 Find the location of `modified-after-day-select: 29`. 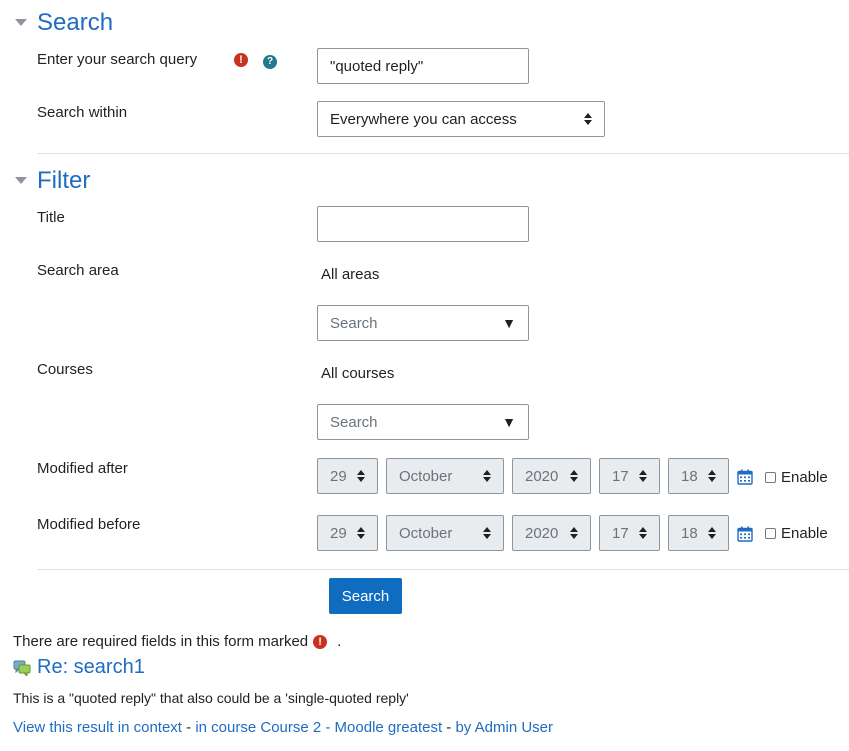

modified-after-day-select: 29 is located at coordinates (347, 476).